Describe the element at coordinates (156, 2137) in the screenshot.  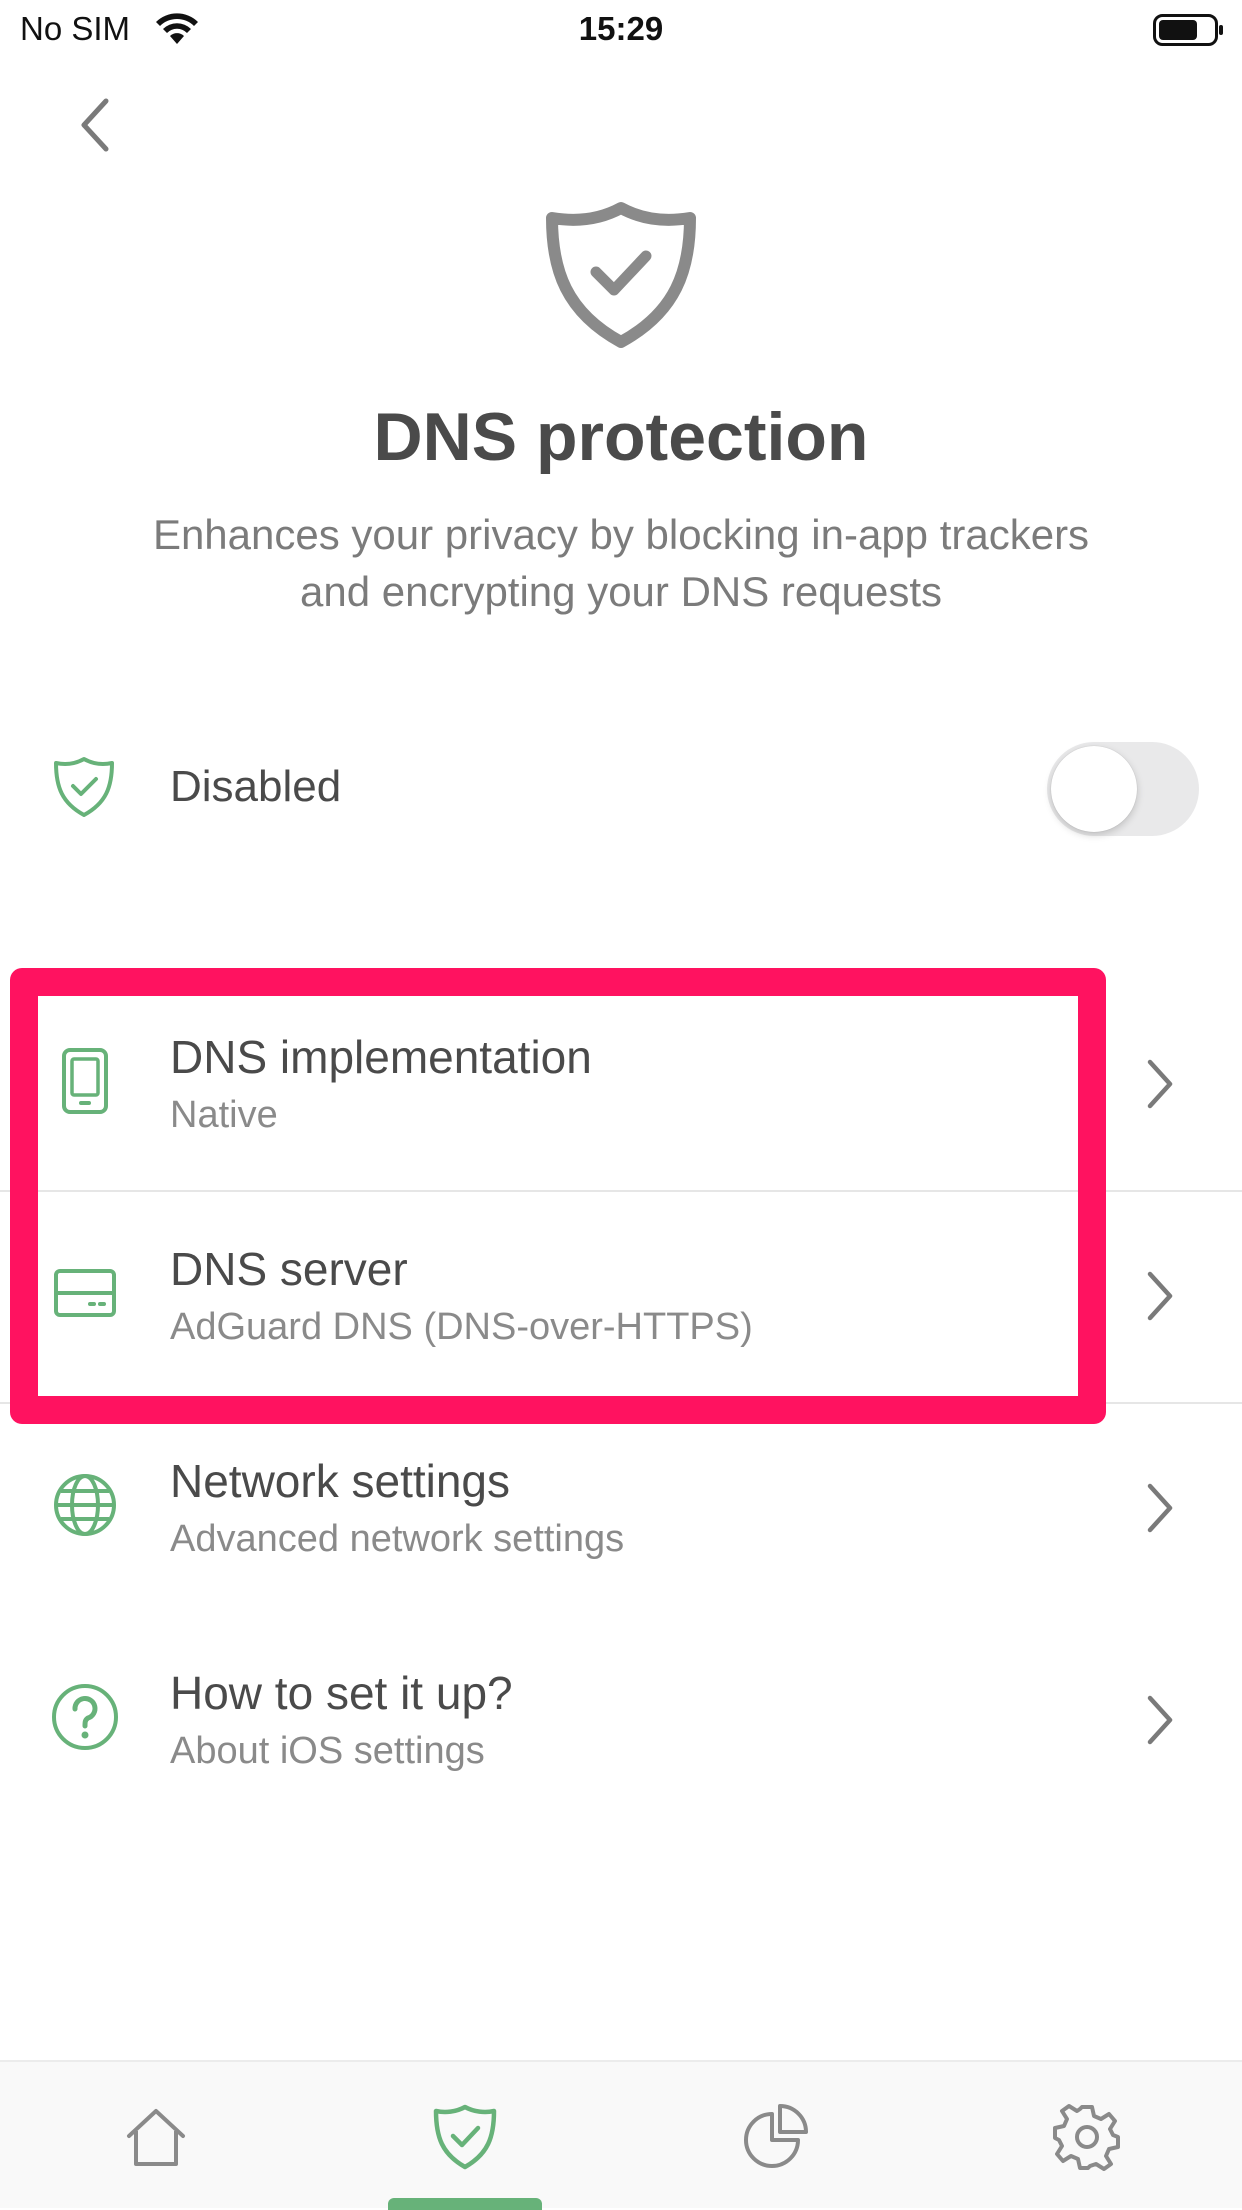
I see `home-icon` at that location.